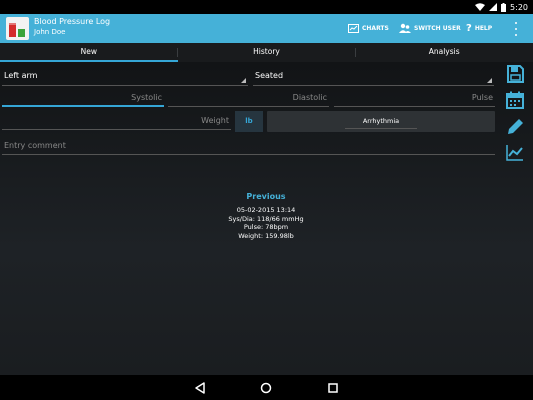  Describe the element at coordinates (483, 28) in the screenshot. I see `help-label: HELP` at that location.